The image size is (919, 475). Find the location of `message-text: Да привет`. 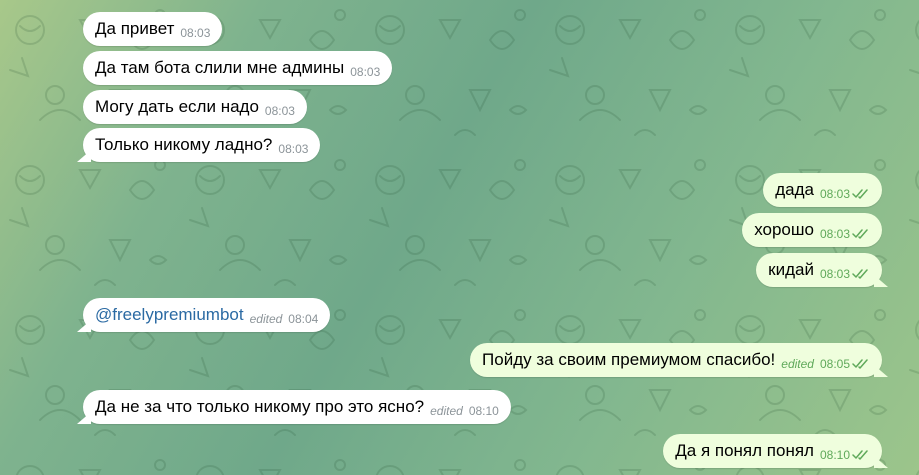

message-text: Да привет is located at coordinates (135, 28).